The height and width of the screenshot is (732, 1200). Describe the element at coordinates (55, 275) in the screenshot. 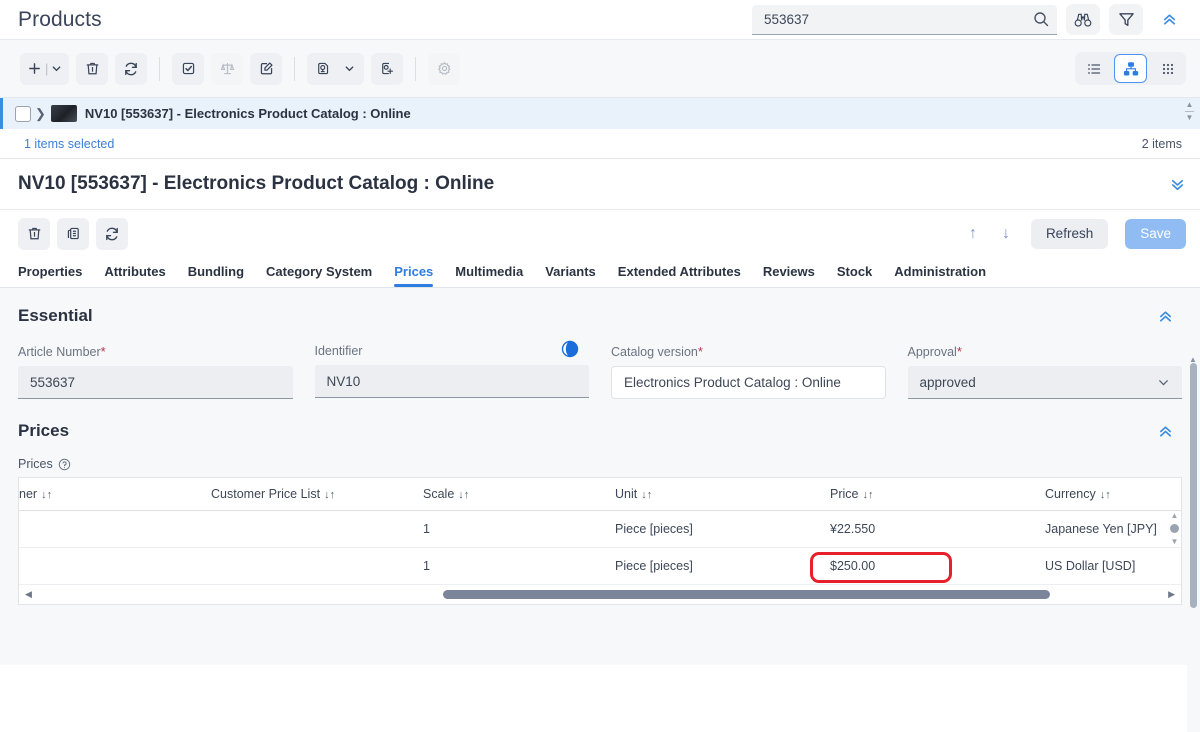

I see `tab-properties: Properties` at that location.